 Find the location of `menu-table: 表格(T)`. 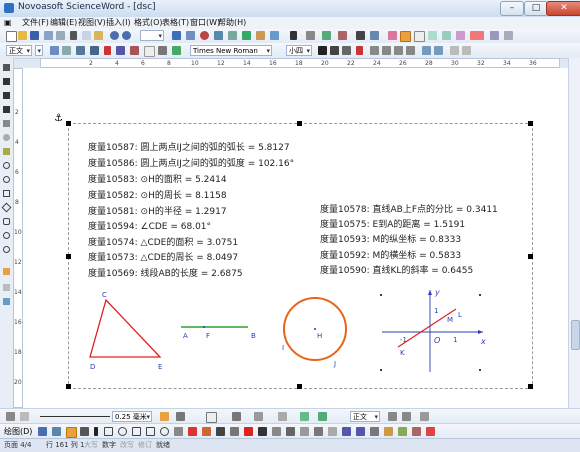

menu-table: 表格(T) is located at coordinates (175, 23).